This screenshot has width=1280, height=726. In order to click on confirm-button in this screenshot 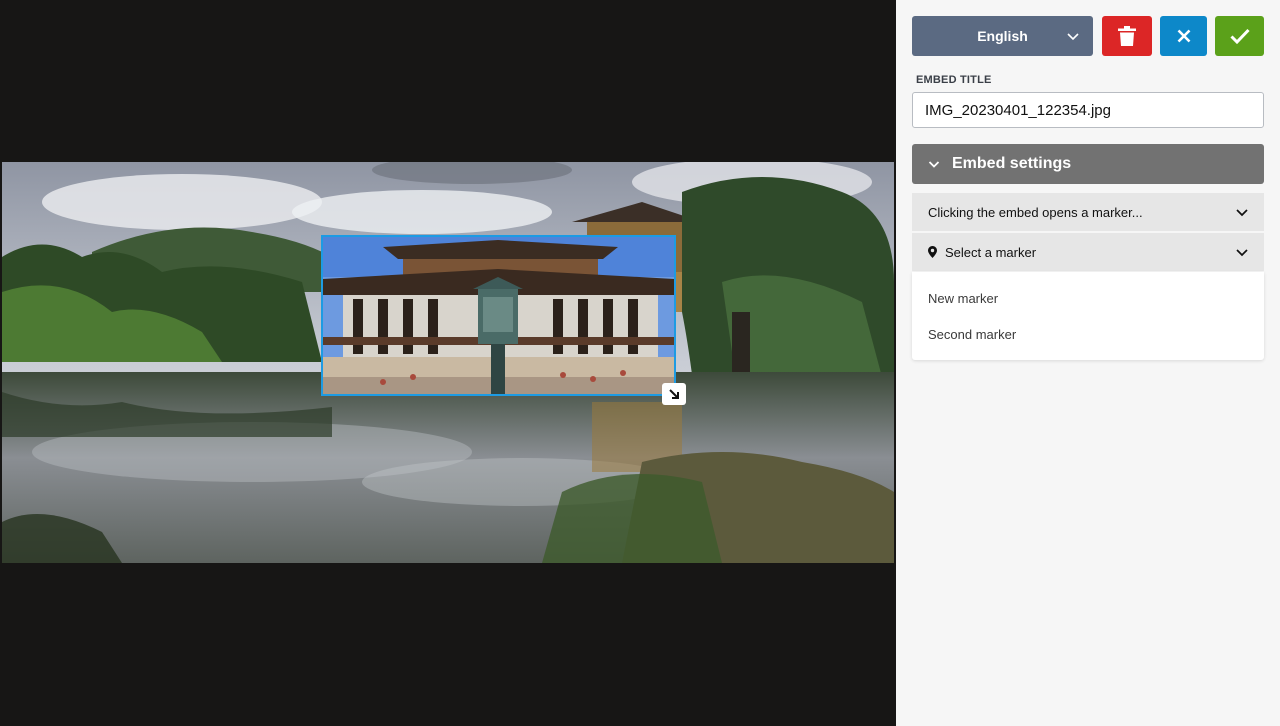, I will do `click(1239, 36)`.